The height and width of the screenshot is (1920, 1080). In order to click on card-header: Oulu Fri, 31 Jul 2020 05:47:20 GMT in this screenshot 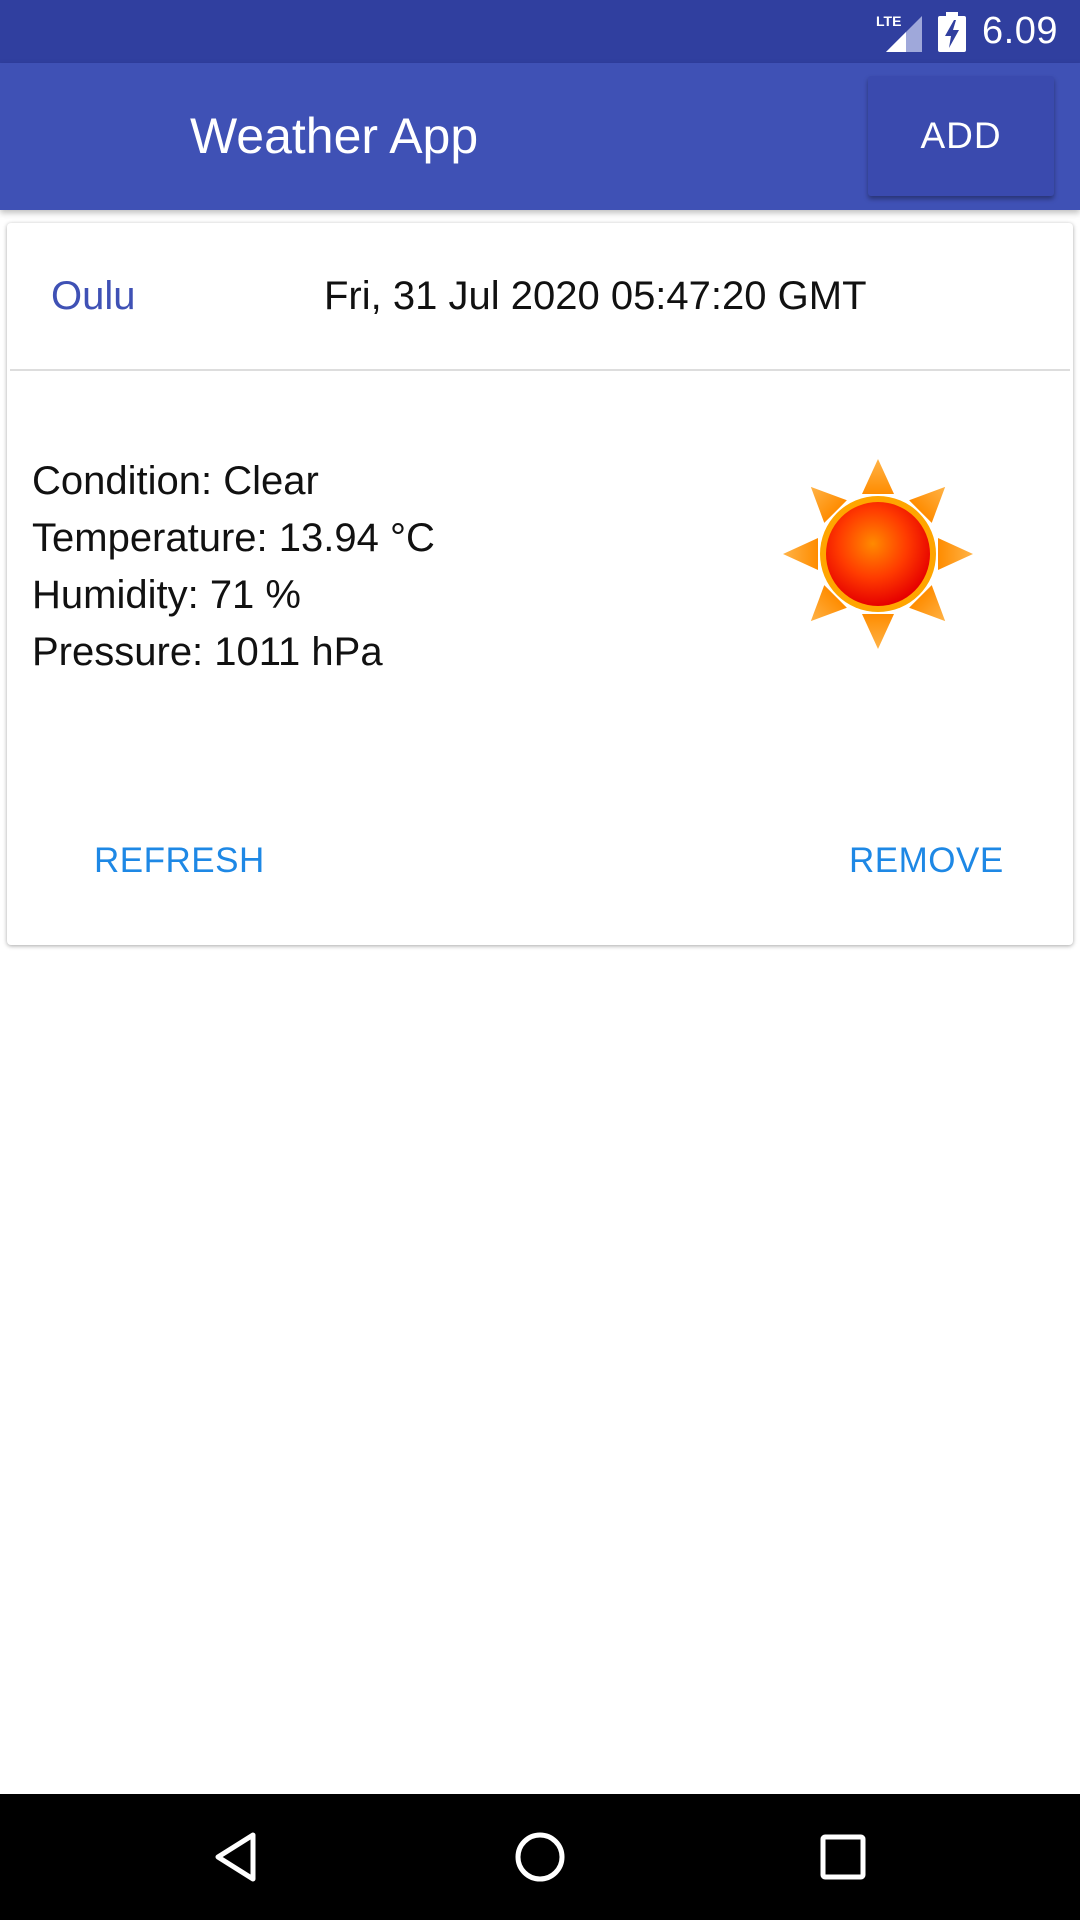, I will do `click(540, 296)`.